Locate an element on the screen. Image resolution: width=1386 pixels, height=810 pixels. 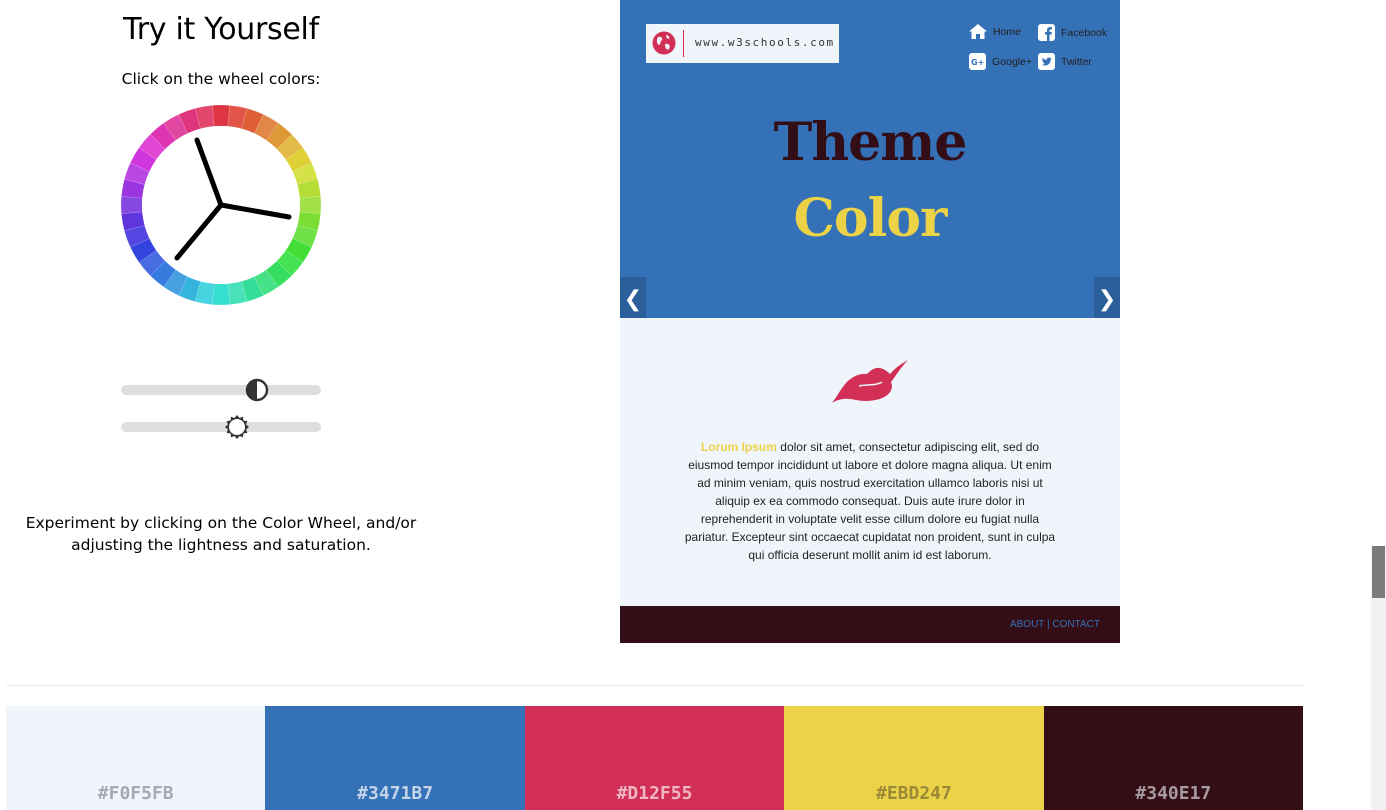
footer-about-link: ABOUT is located at coordinates (1027, 624).